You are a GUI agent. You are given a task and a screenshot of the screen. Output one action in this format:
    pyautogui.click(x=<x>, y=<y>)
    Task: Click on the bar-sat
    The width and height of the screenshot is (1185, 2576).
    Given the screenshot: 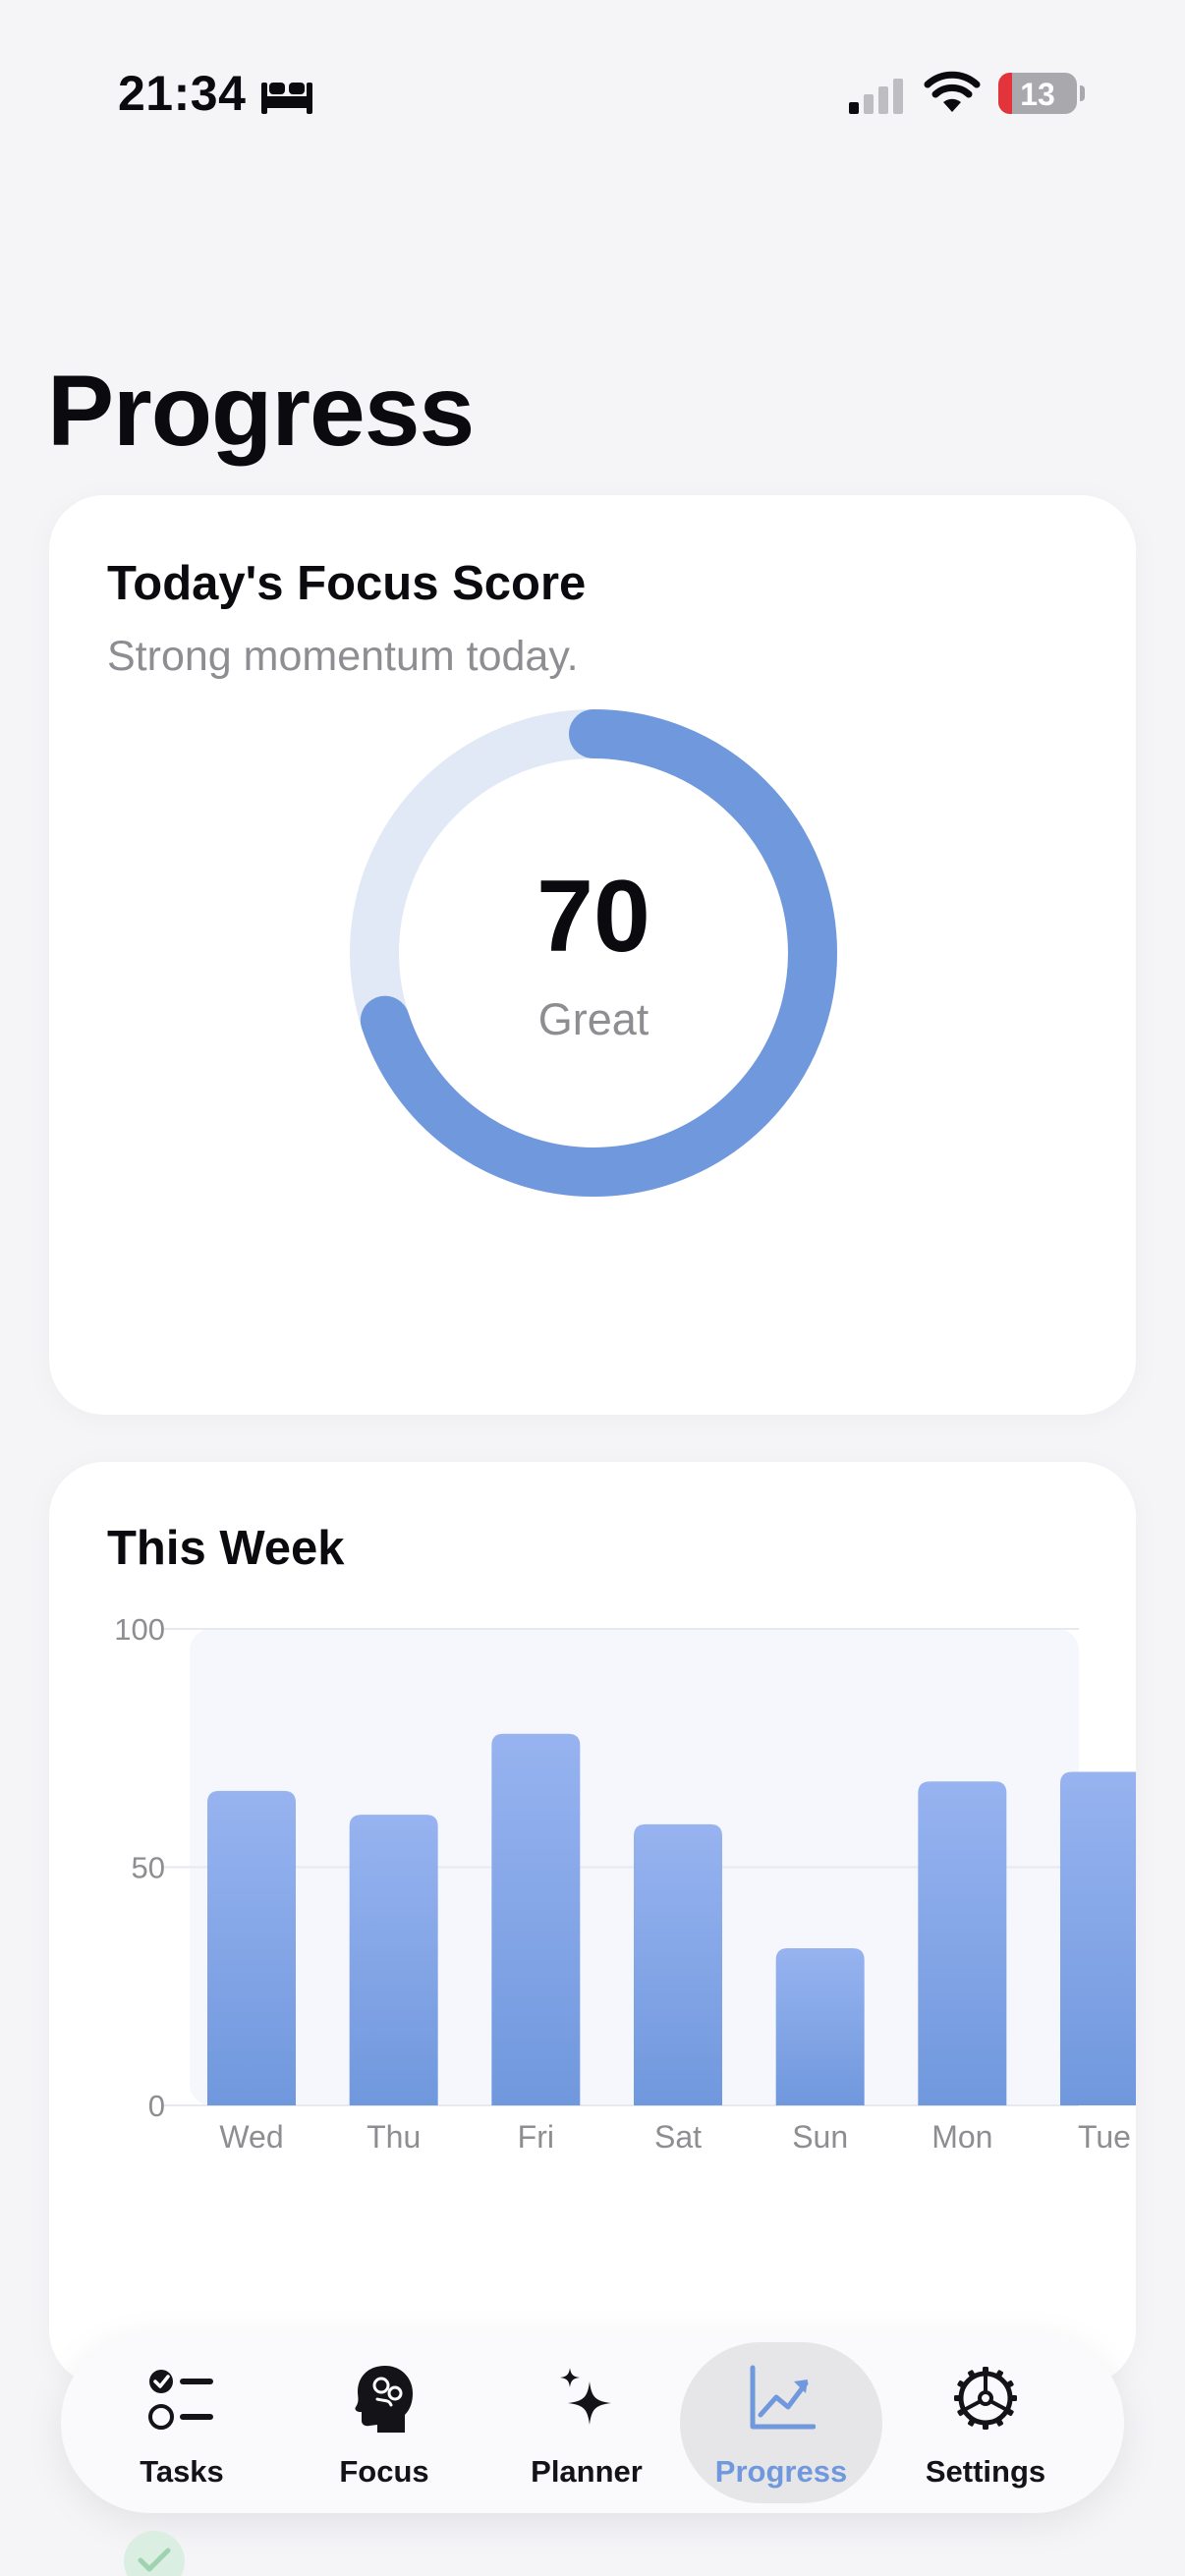 What is the action you would take?
    pyautogui.click(x=678, y=1964)
    